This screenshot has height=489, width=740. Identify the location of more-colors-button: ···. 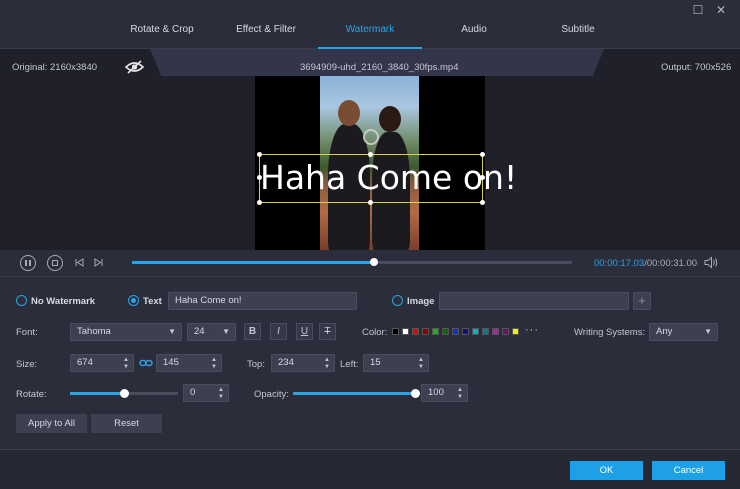
(532, 330).